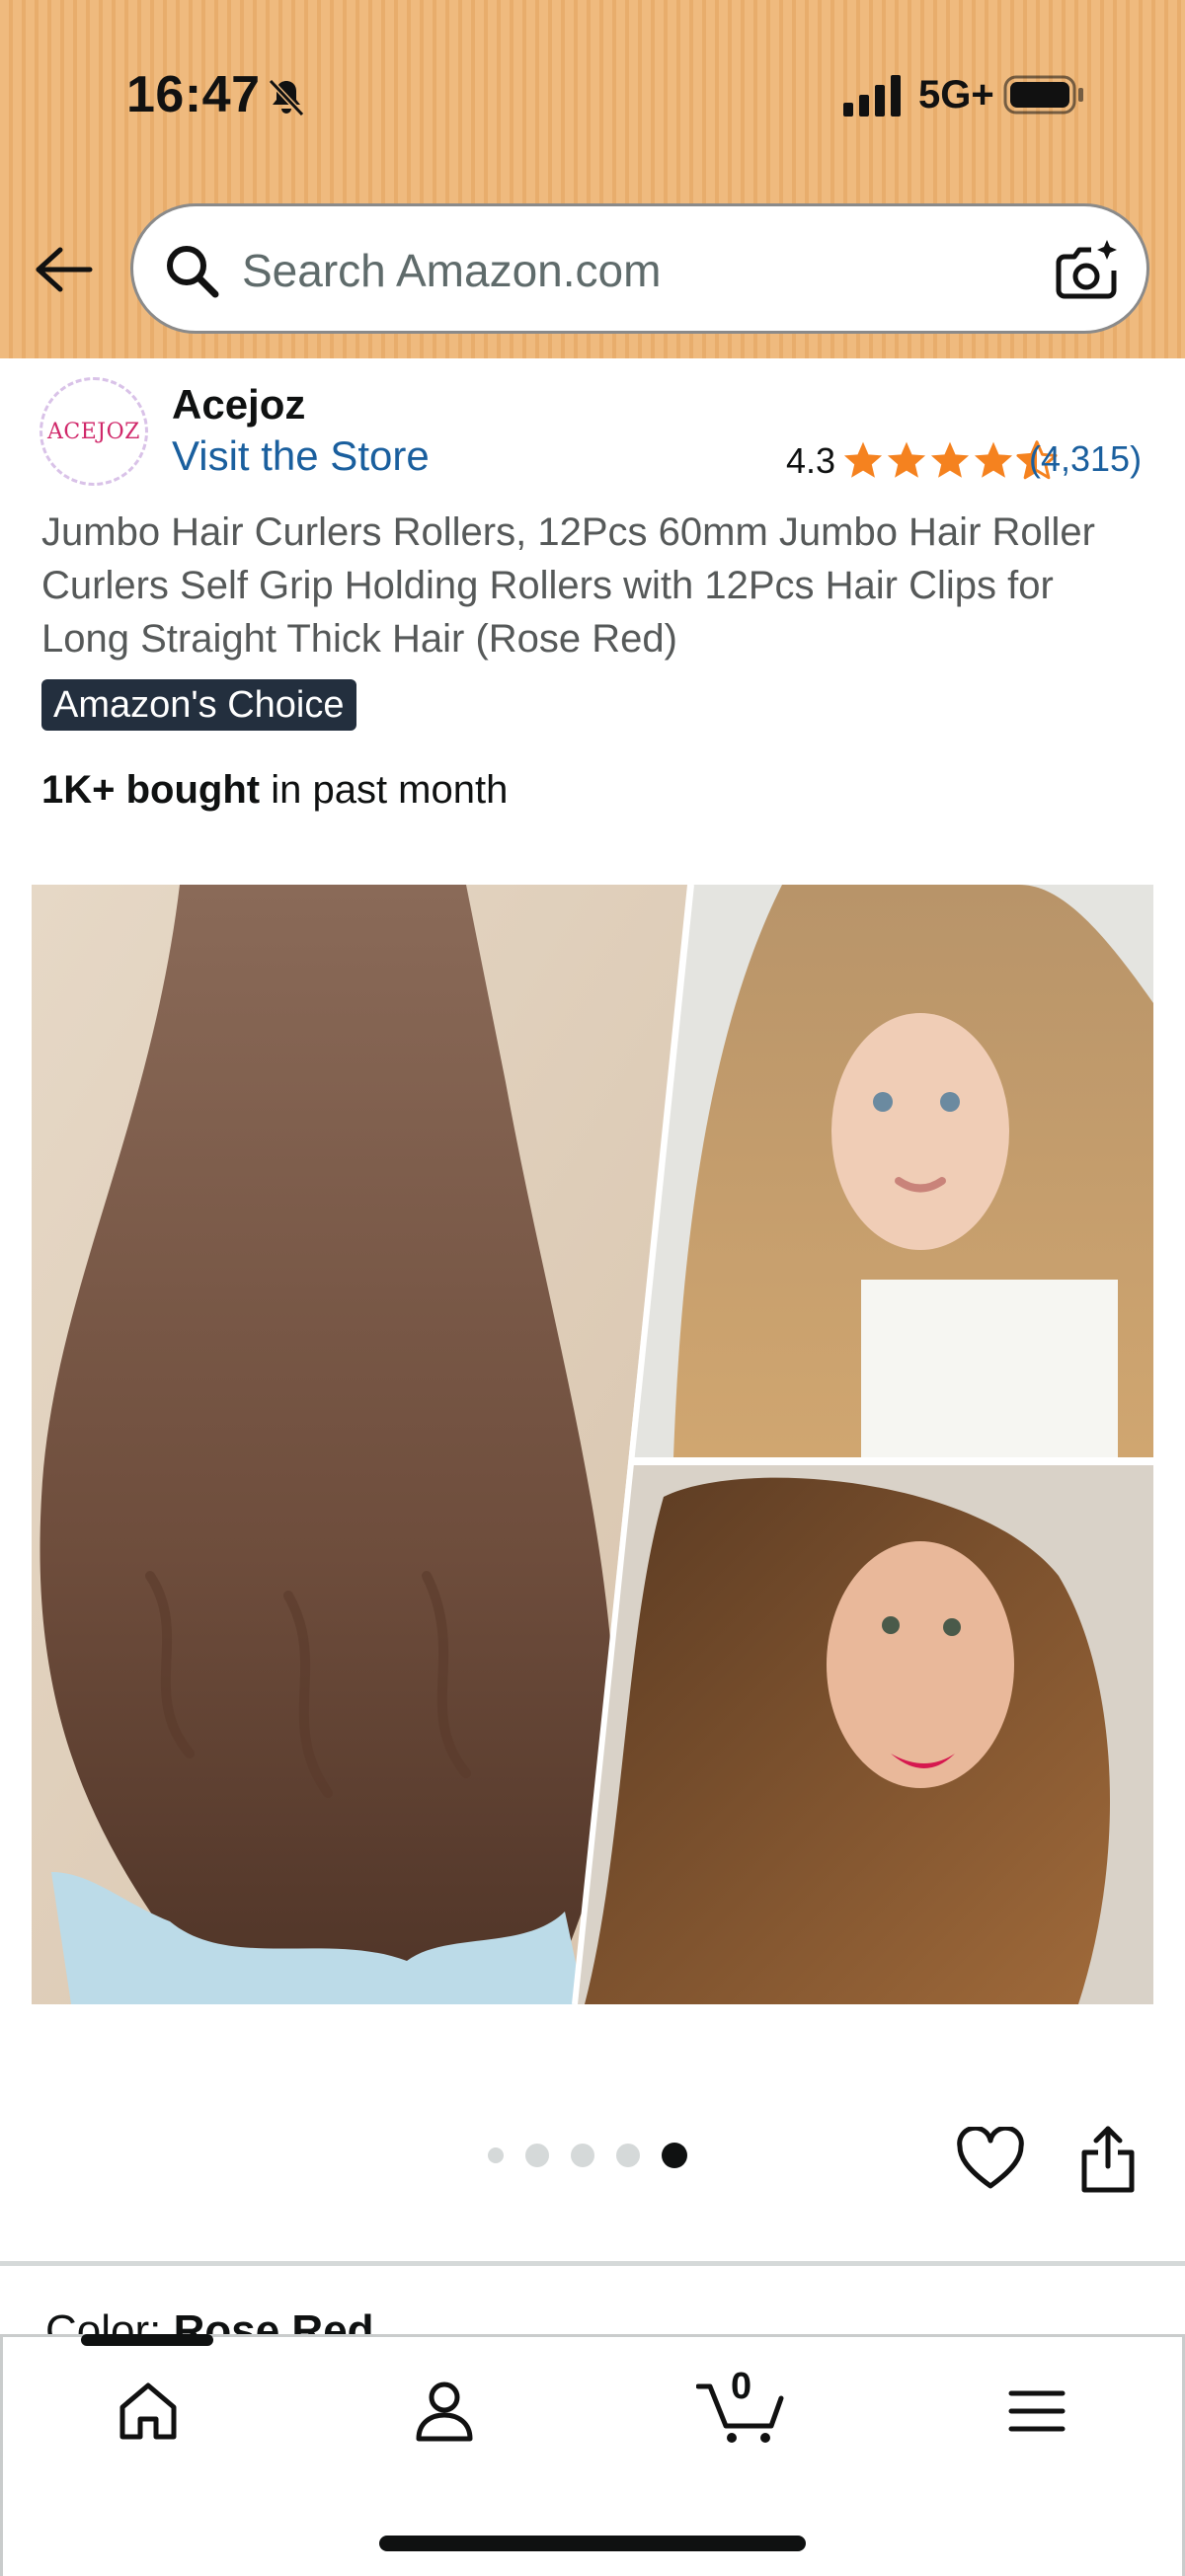  I want to click on network-label: 5G+, so click(956, 95).